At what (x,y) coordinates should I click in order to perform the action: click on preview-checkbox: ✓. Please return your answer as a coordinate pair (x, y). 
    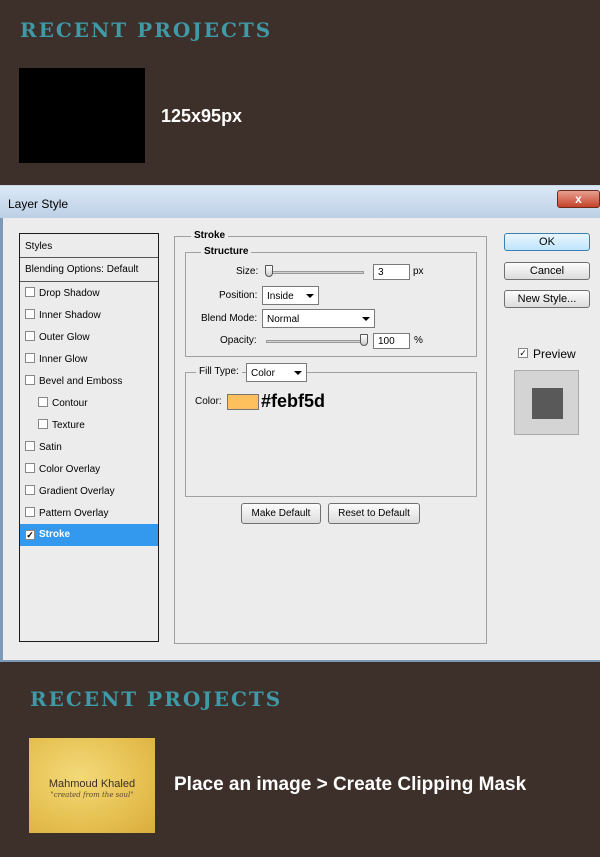
    Looking at the image, I should click on (523, 353).